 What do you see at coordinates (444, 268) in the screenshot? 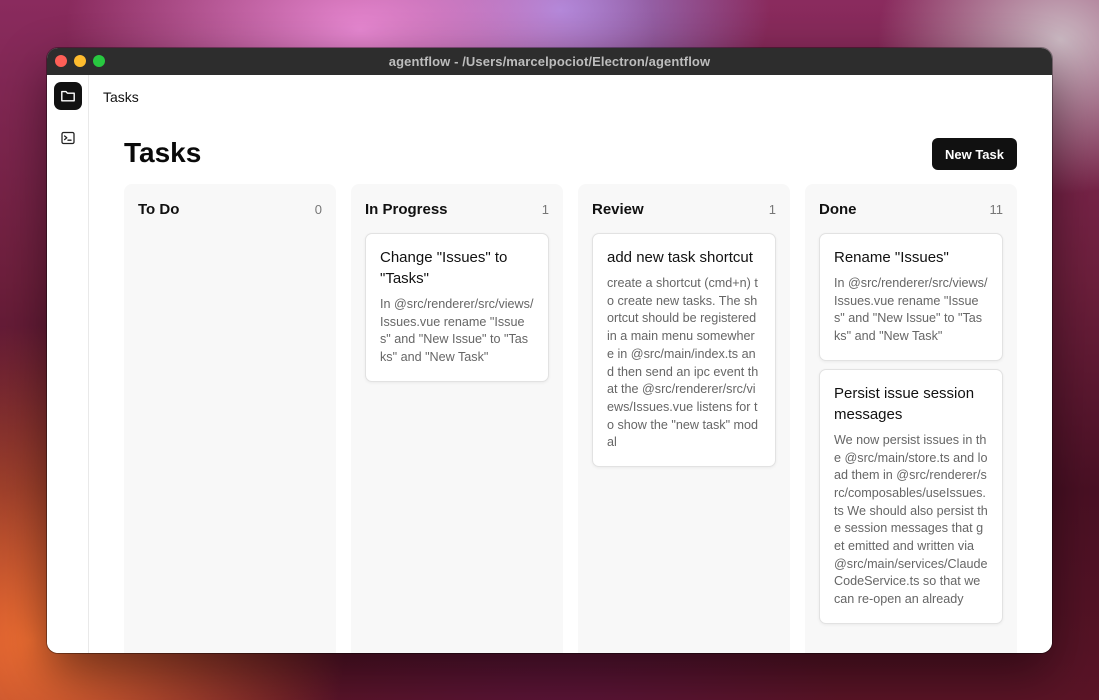
I see `task-card-title: Change "Issues" to "Tasks"` at bounding box center [444, 268].